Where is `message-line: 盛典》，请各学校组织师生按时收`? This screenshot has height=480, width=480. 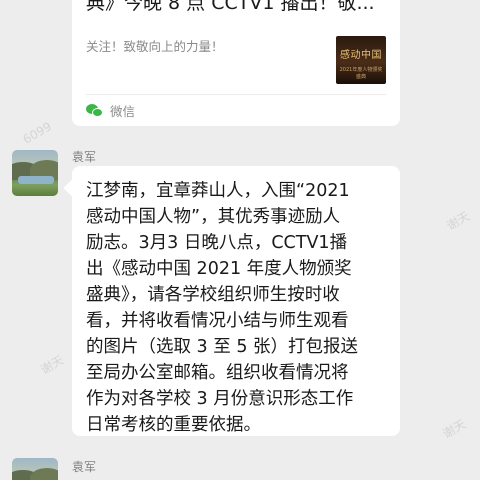
message-line: 盛典》，请各学校组织师生按时收 is located at coordinates (213, 295).